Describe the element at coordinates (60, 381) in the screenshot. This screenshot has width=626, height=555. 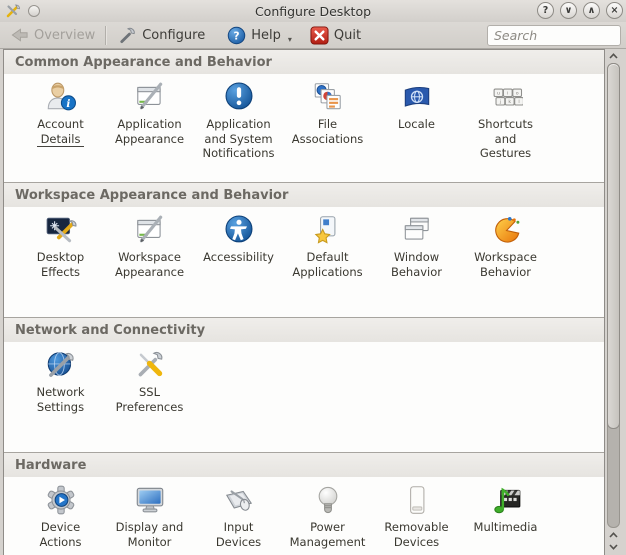
I see `settings-item-network-settings: Network Settings` at that location.